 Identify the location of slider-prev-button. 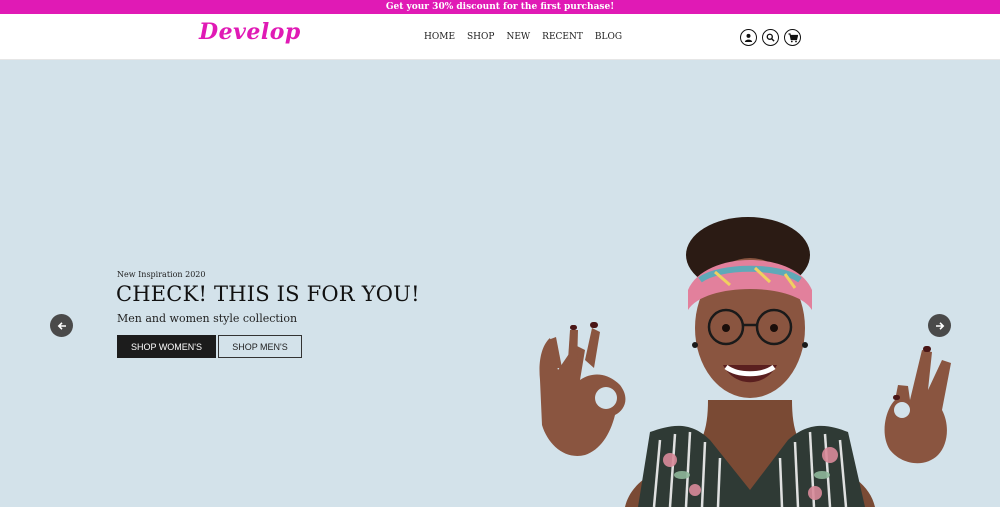
(61, 325).